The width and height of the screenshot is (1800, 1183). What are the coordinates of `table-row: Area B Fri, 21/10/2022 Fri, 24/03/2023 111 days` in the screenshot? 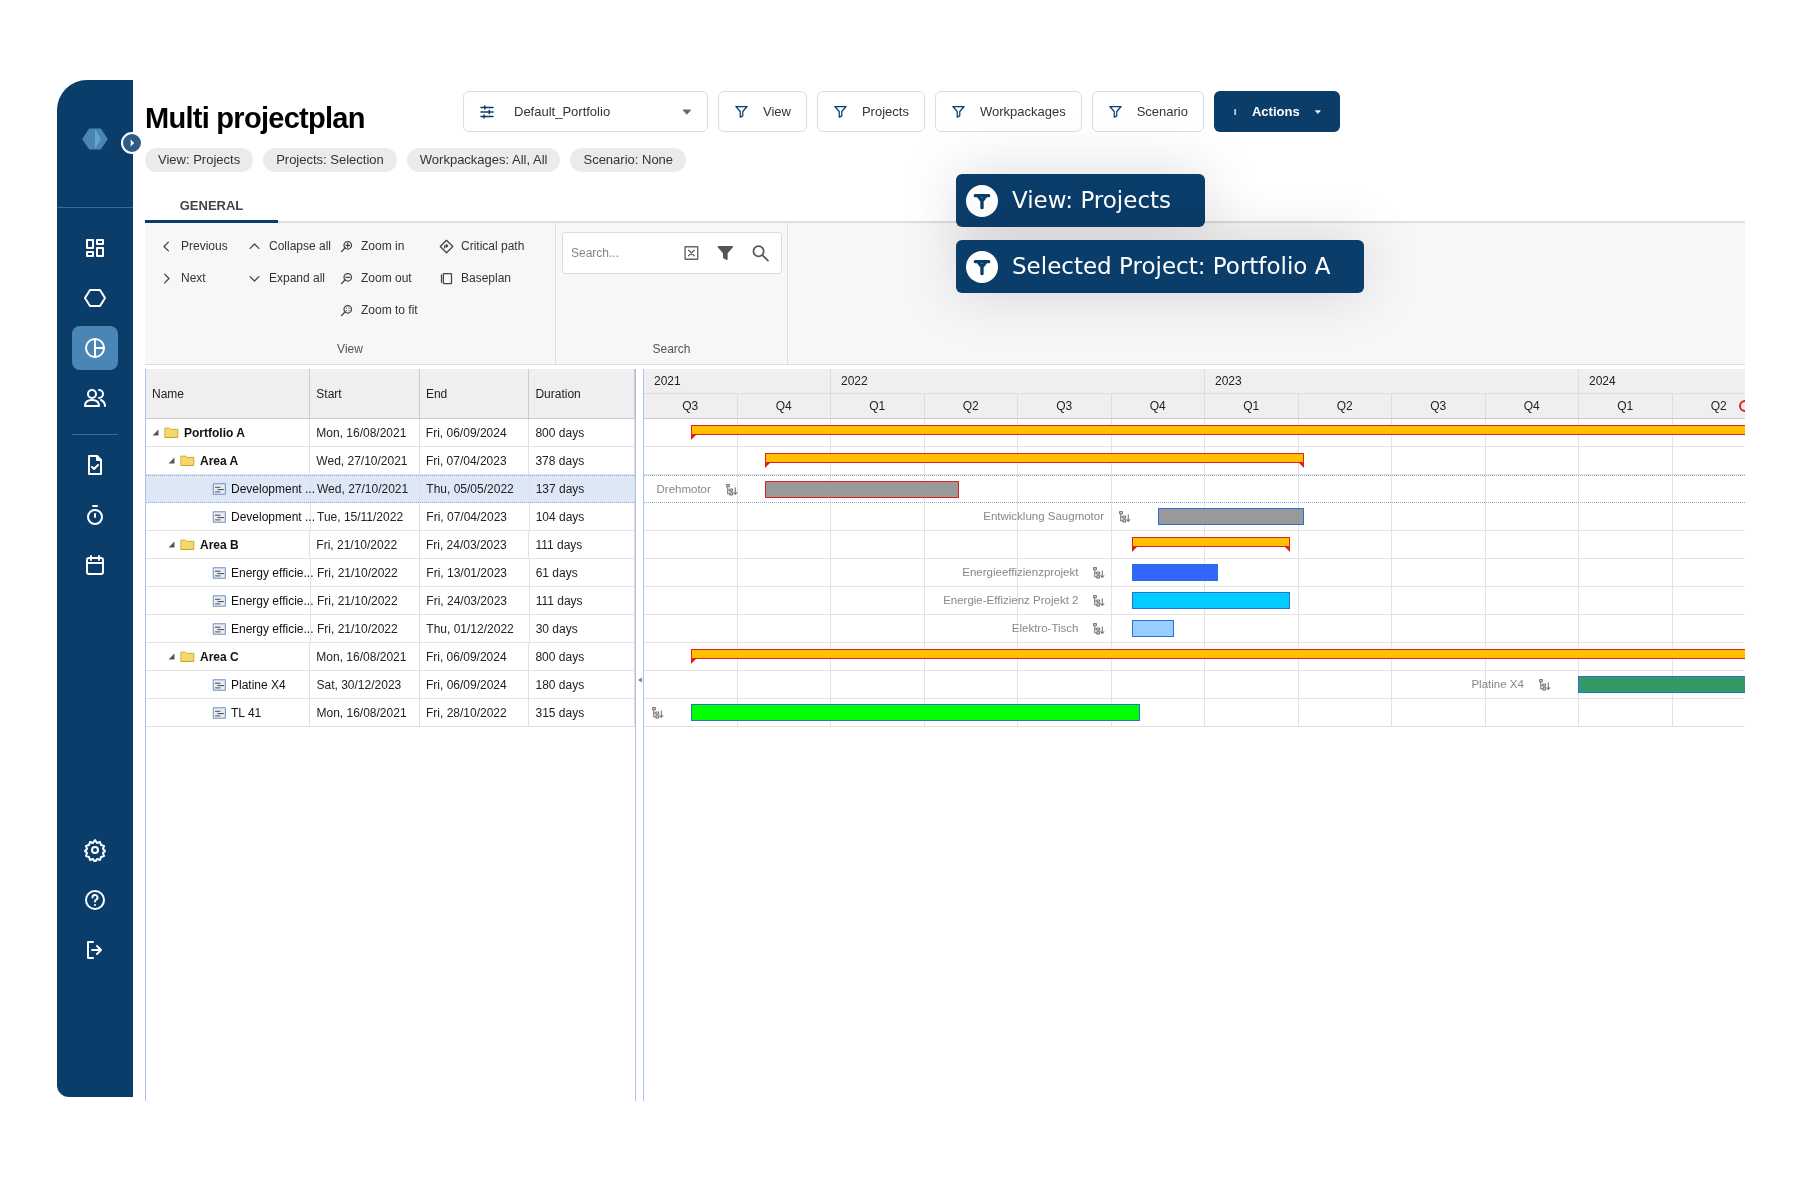 It's located at (390, 545).